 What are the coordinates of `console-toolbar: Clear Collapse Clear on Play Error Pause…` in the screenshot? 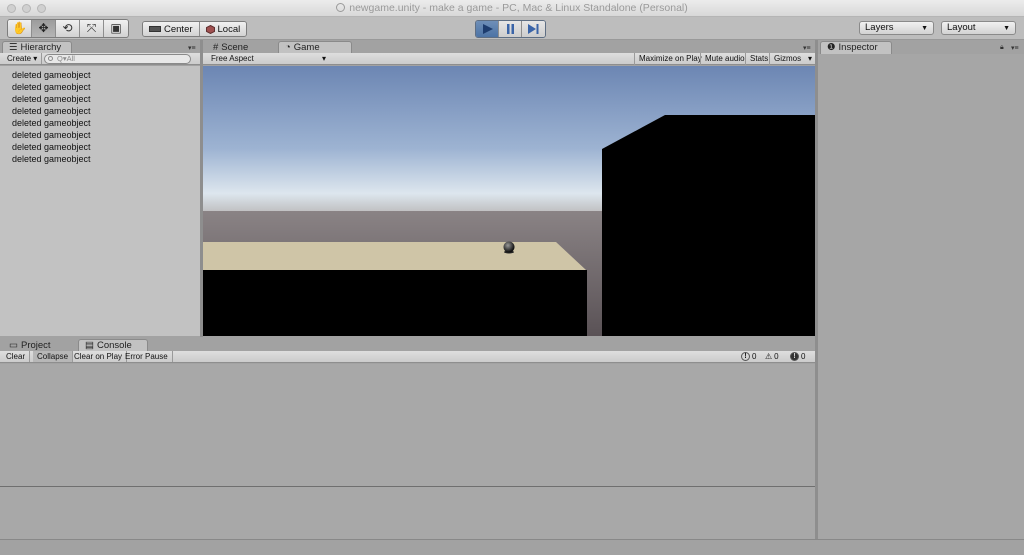 It's located at (407, 357).